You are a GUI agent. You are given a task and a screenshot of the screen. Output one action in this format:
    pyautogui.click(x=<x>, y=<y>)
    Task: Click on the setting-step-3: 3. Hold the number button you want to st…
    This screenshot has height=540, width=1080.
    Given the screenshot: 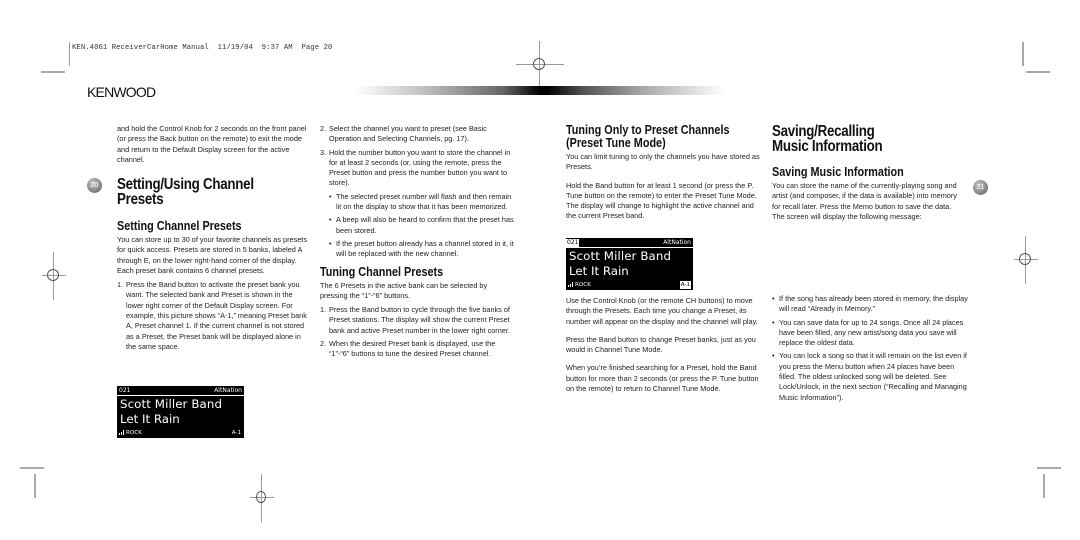 What is the action you would take?
    pyautogui.click(x=418, y=204)
    